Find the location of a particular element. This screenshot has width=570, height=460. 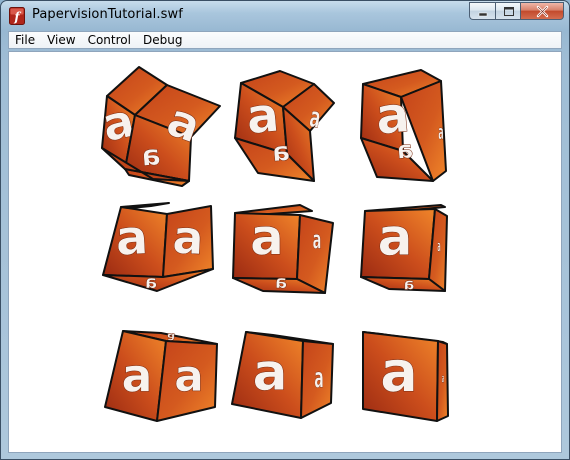

menu-view: View is located at coordinates (61, 40).